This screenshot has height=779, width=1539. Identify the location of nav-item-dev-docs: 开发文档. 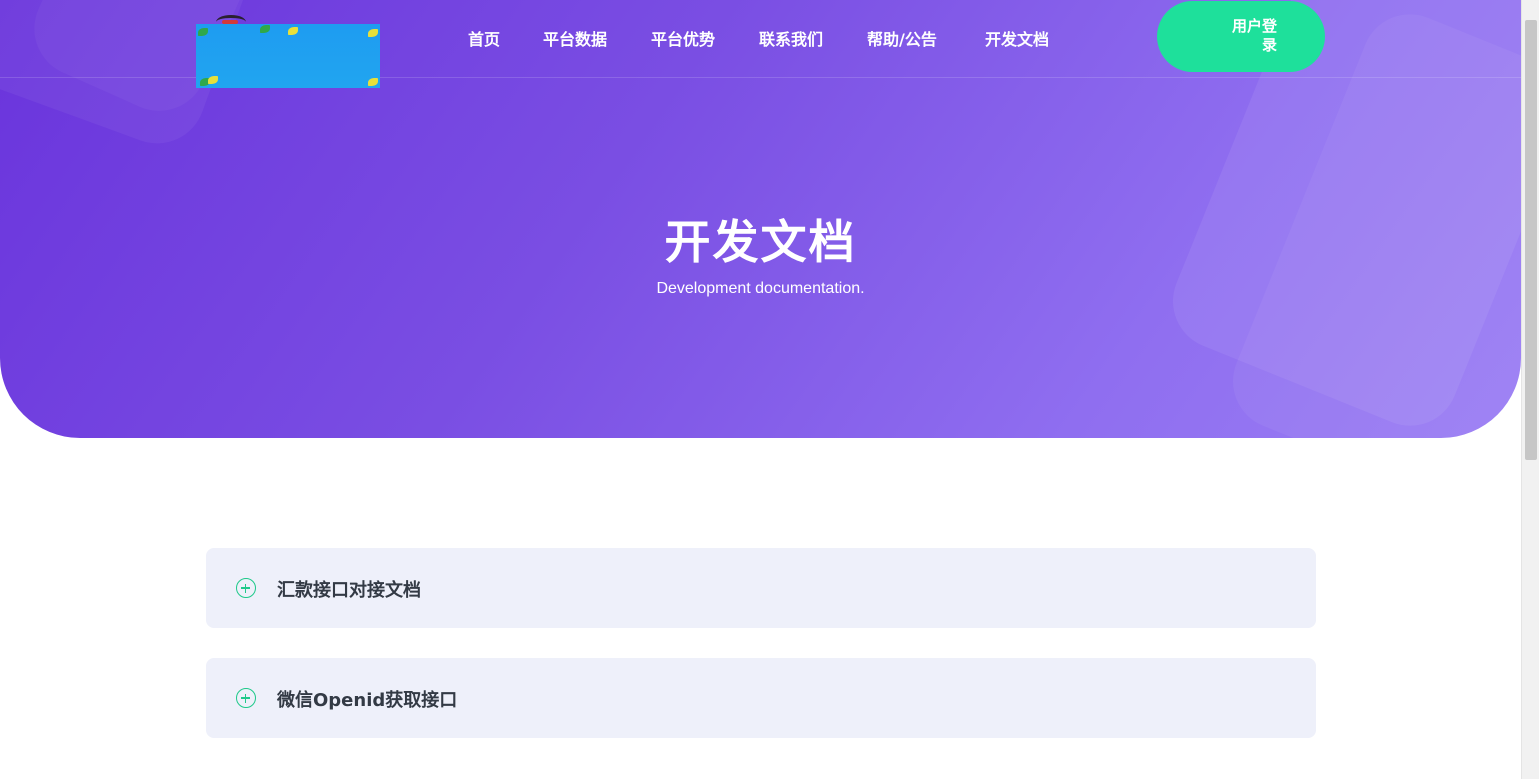
(1017, 38).